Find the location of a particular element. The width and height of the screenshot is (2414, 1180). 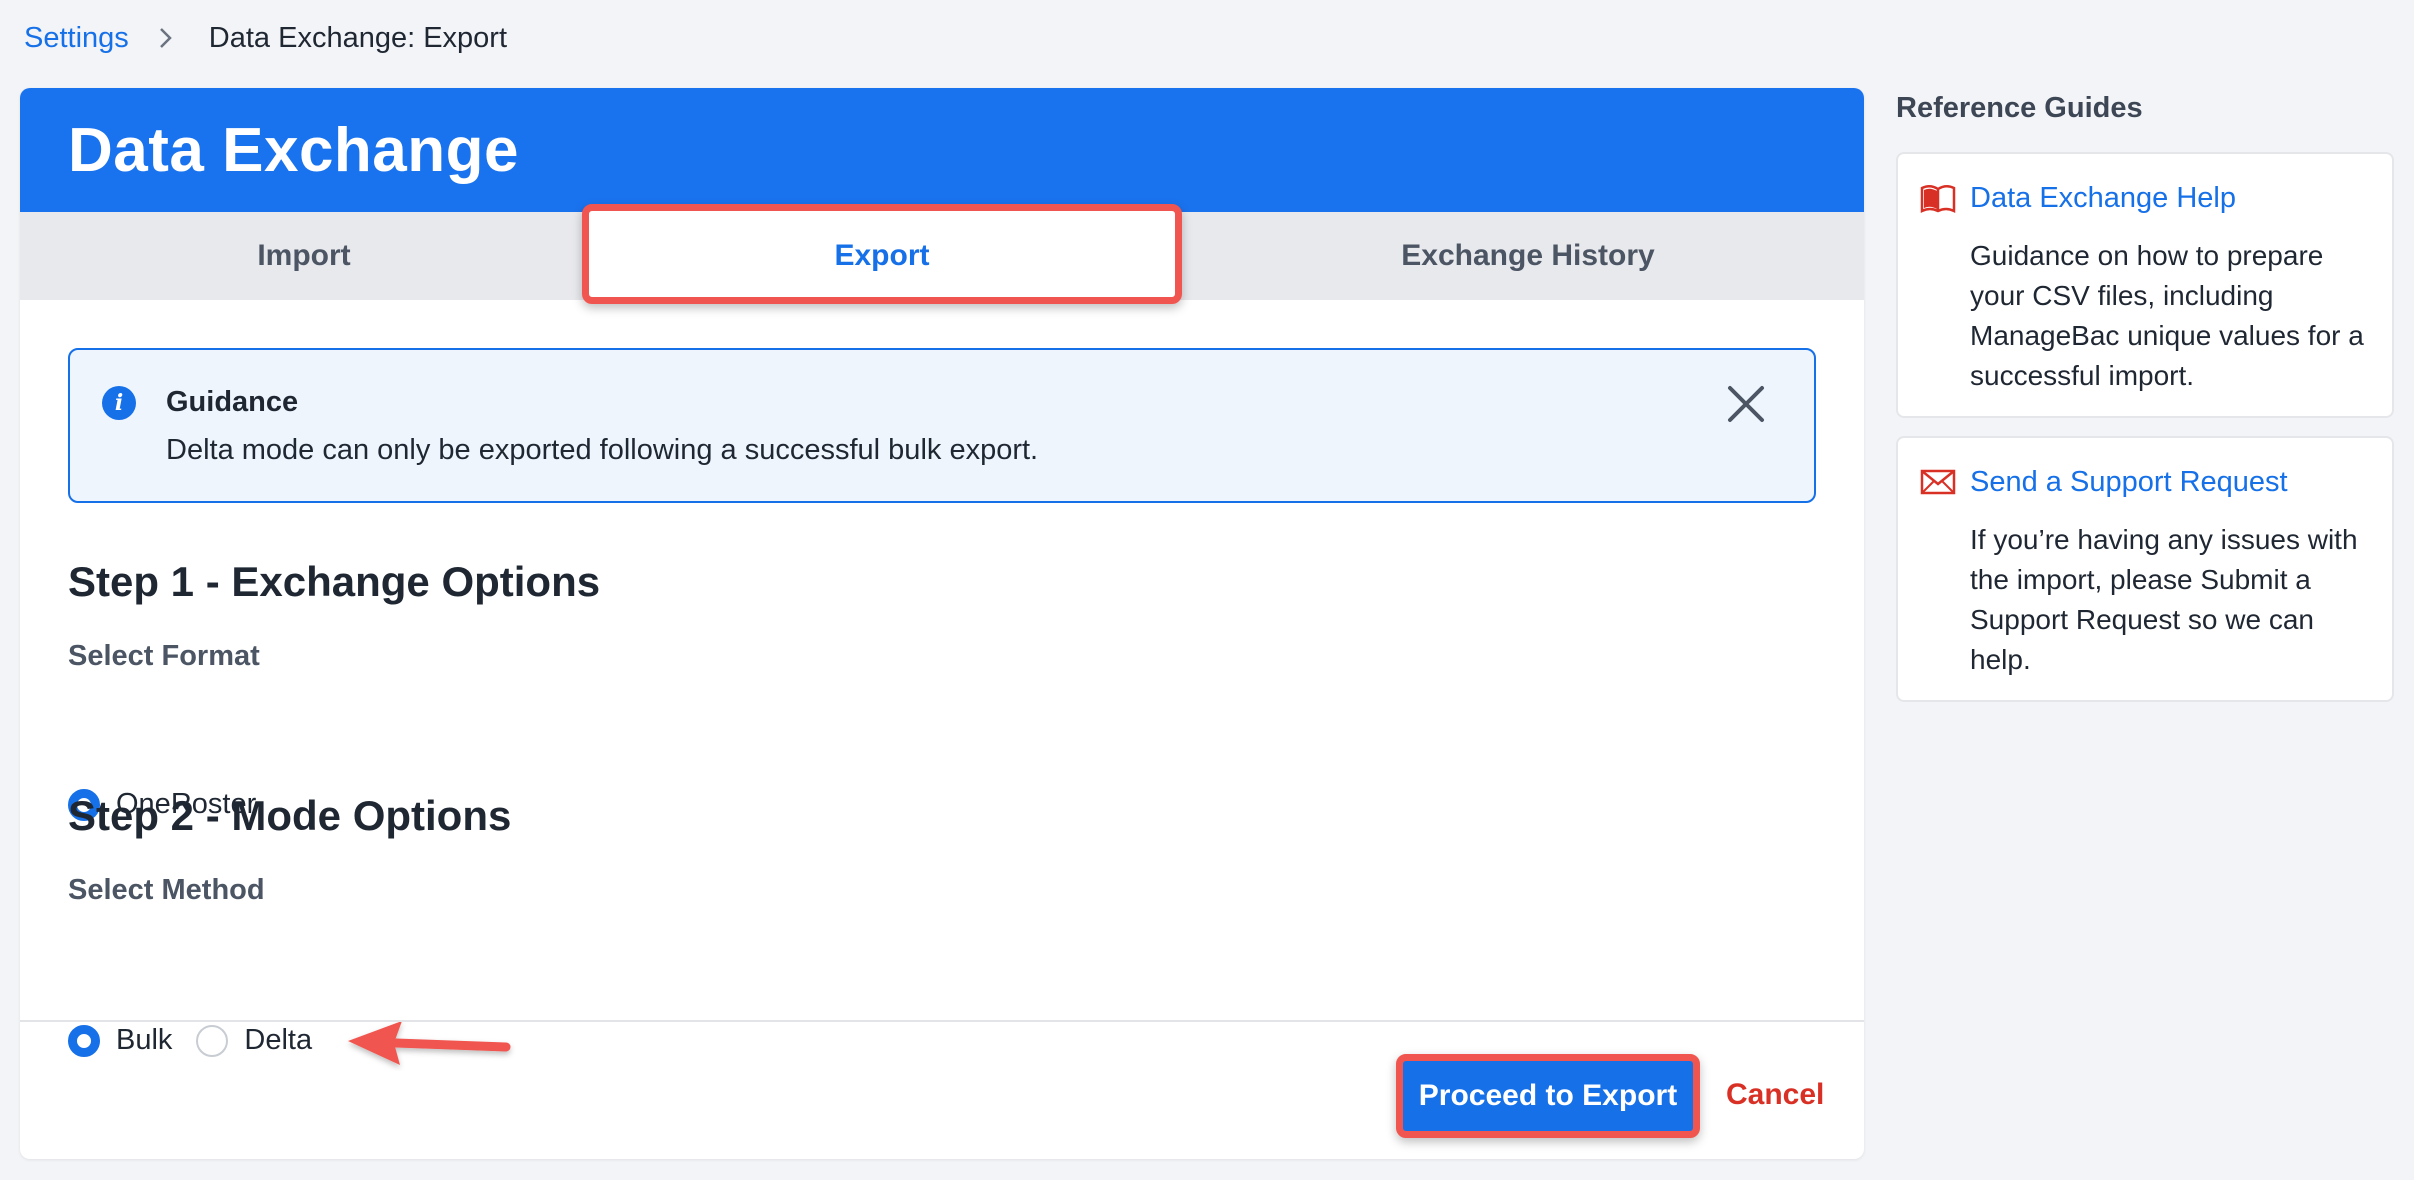

chevron-right-icon is located at coordinates (166, 38).